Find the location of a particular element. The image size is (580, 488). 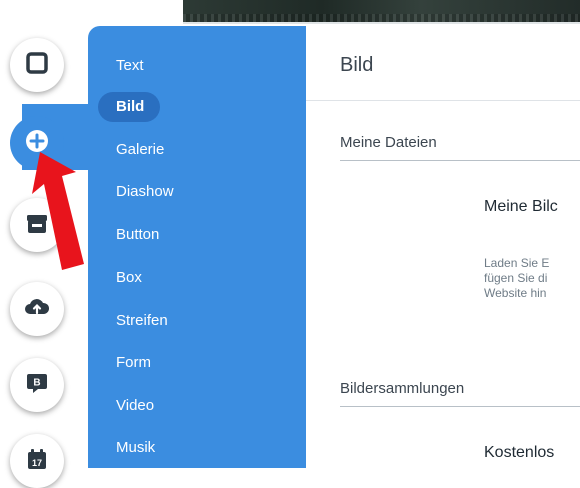

calendar-icon: 17 is located at coordinates (37, 461).